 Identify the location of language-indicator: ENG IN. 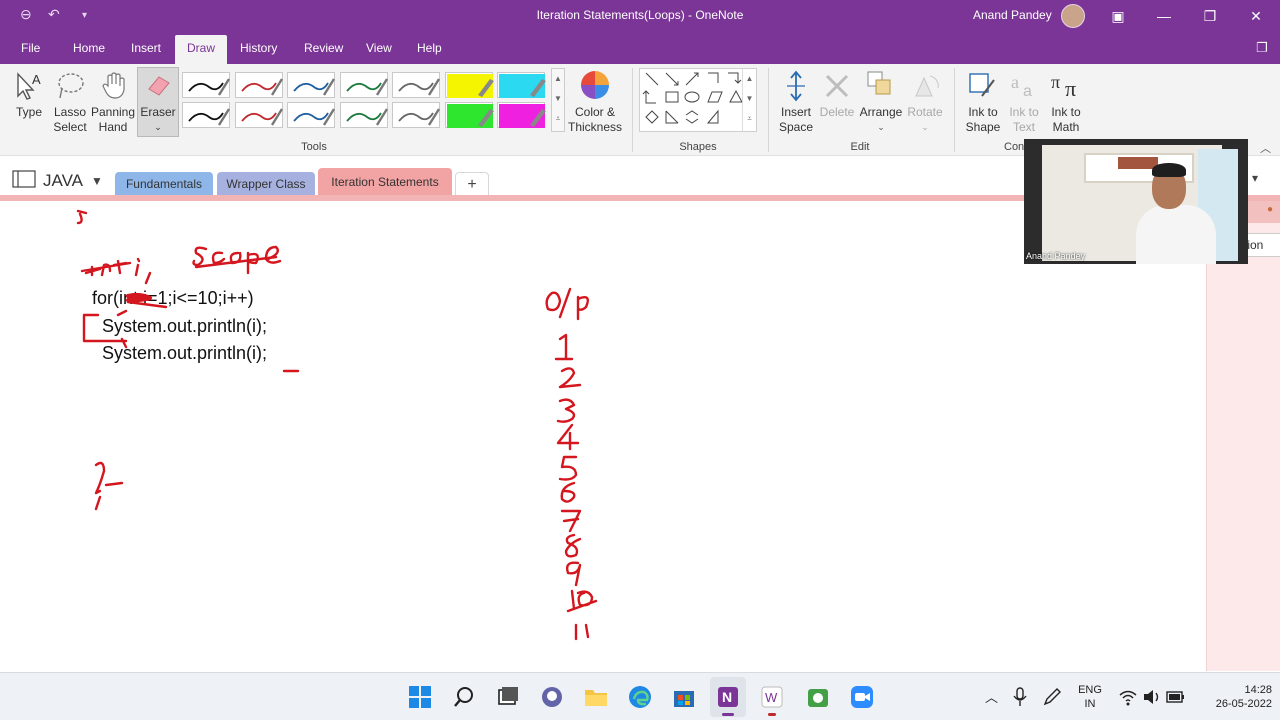
(1090, 697).